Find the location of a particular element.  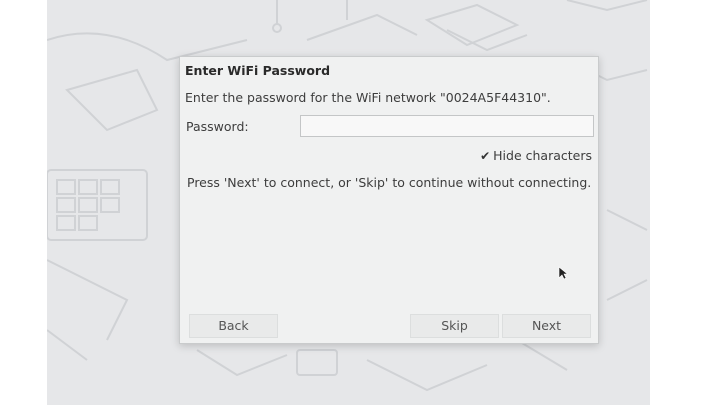

check-icon: ✔ is located at coordinates (485, 155).